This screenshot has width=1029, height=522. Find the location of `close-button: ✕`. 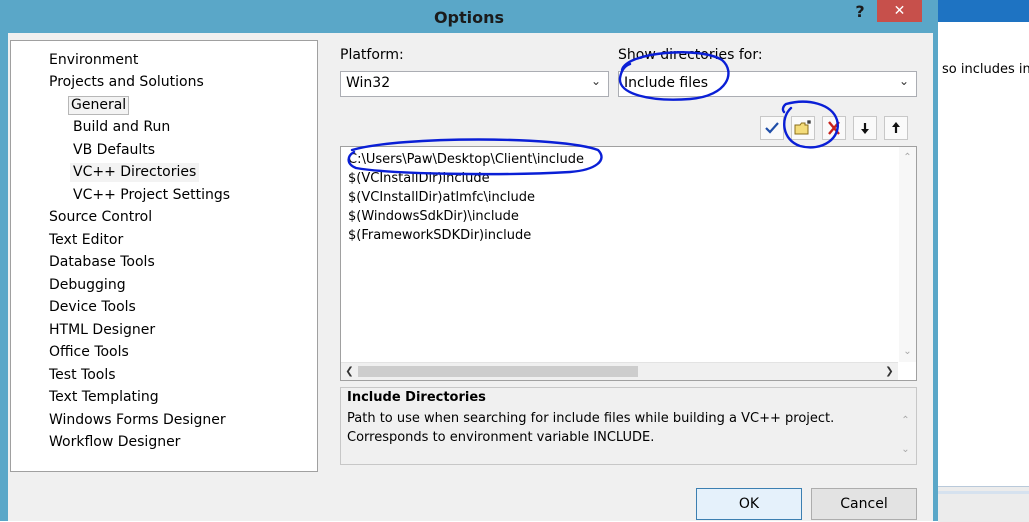

close-button: ✕ is located at coordinates (899, 11).